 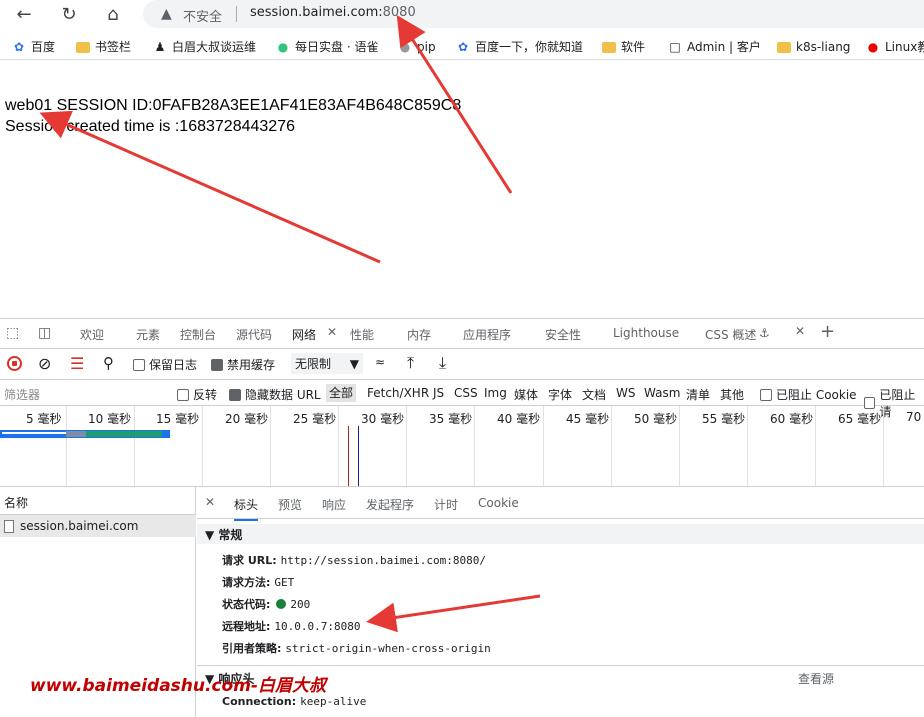 What do you see at coordinates (656, 419) in the screenshot?
I see `tick-label: 50 毫秒` at bounding box center [656, 419].